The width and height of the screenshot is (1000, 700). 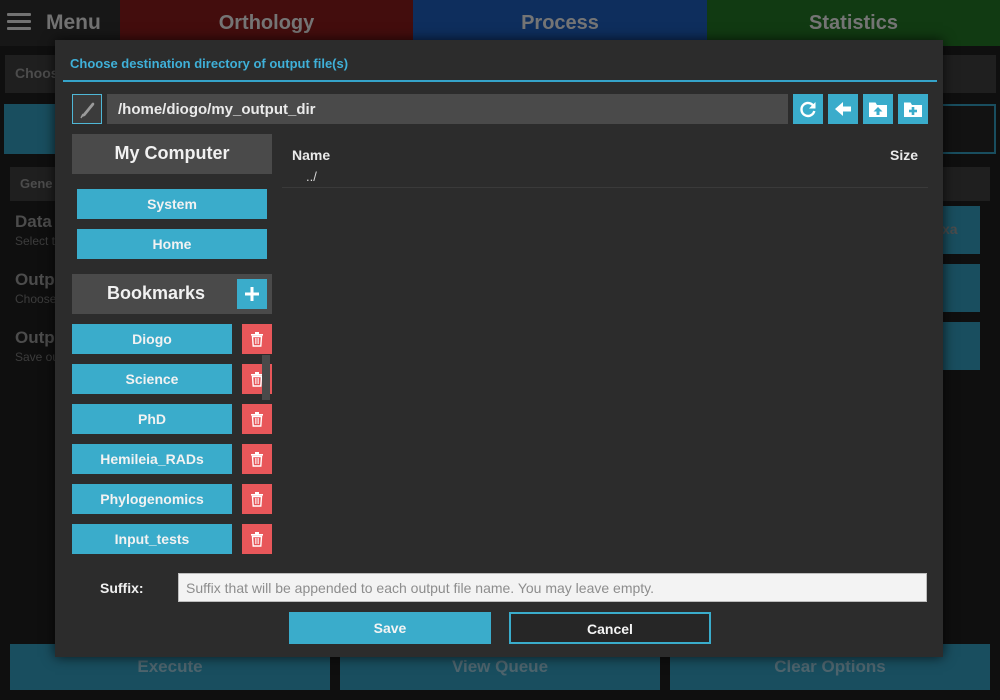 I want to click on cancel-button: Cancel, so click(x=610, y=628).